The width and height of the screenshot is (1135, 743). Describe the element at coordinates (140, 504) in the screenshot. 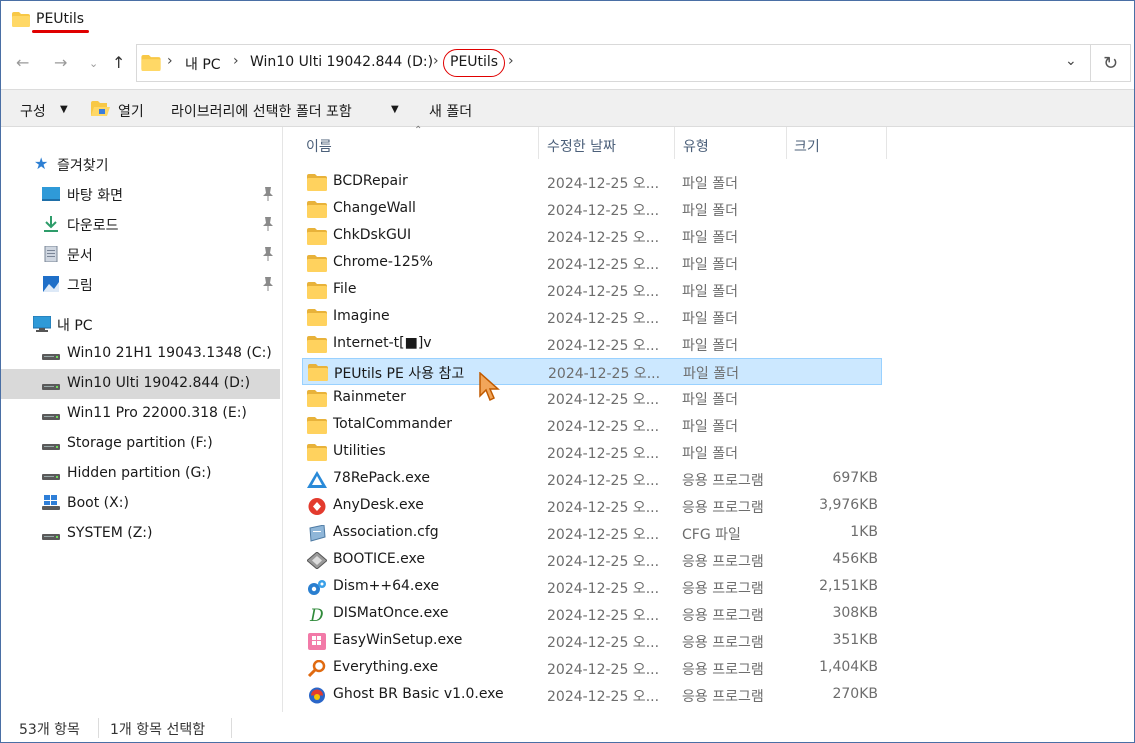

I see `sidebar-item-drive-x: Boot (X:)` at that location.